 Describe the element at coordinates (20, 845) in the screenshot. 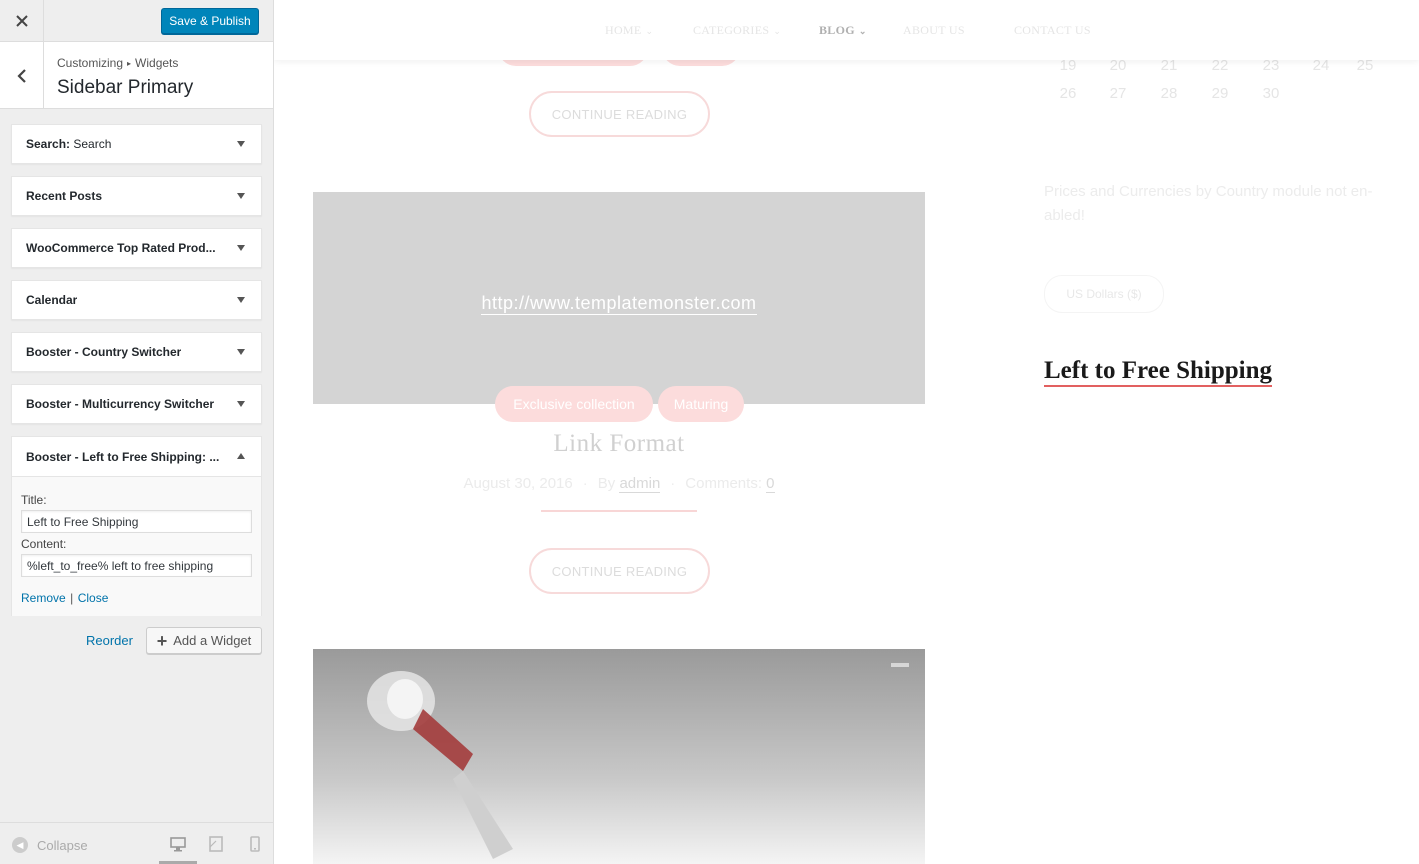

I see `collapse-arrow-icon: ◀` at that location.